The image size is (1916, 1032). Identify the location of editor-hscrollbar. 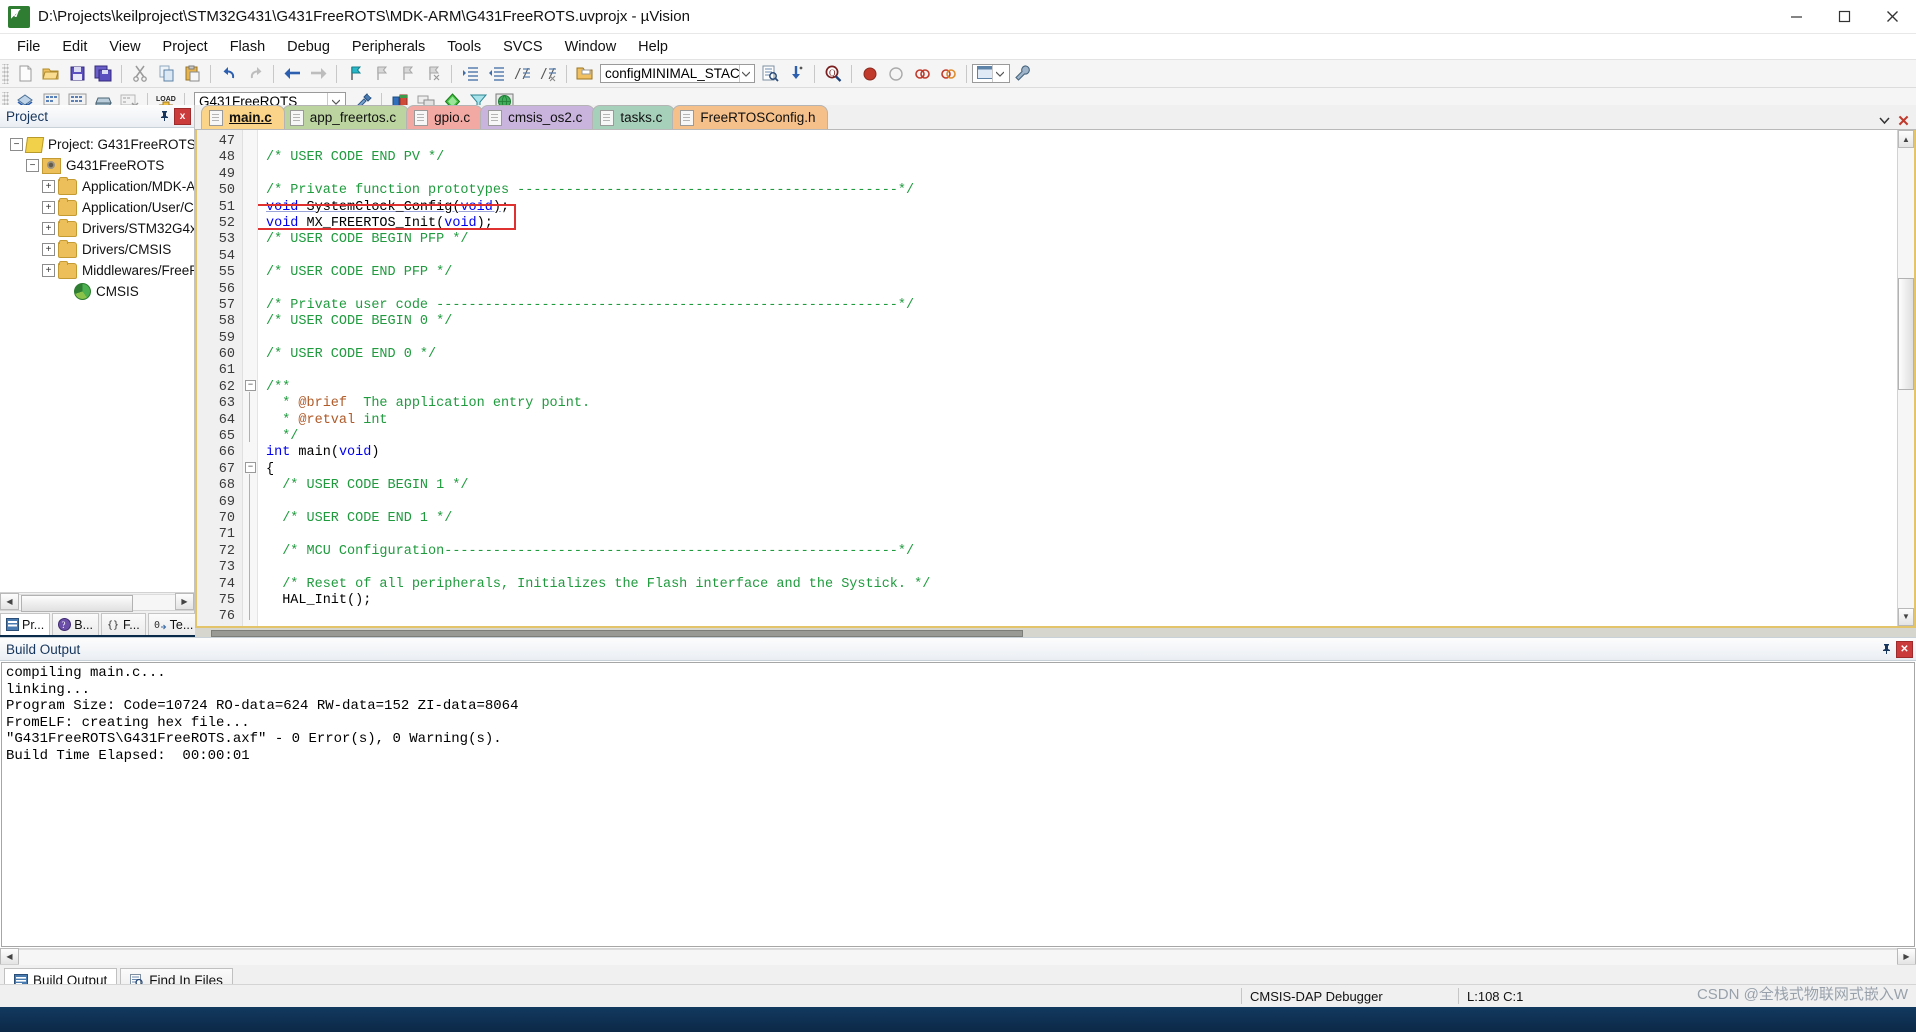
(1055, 632).